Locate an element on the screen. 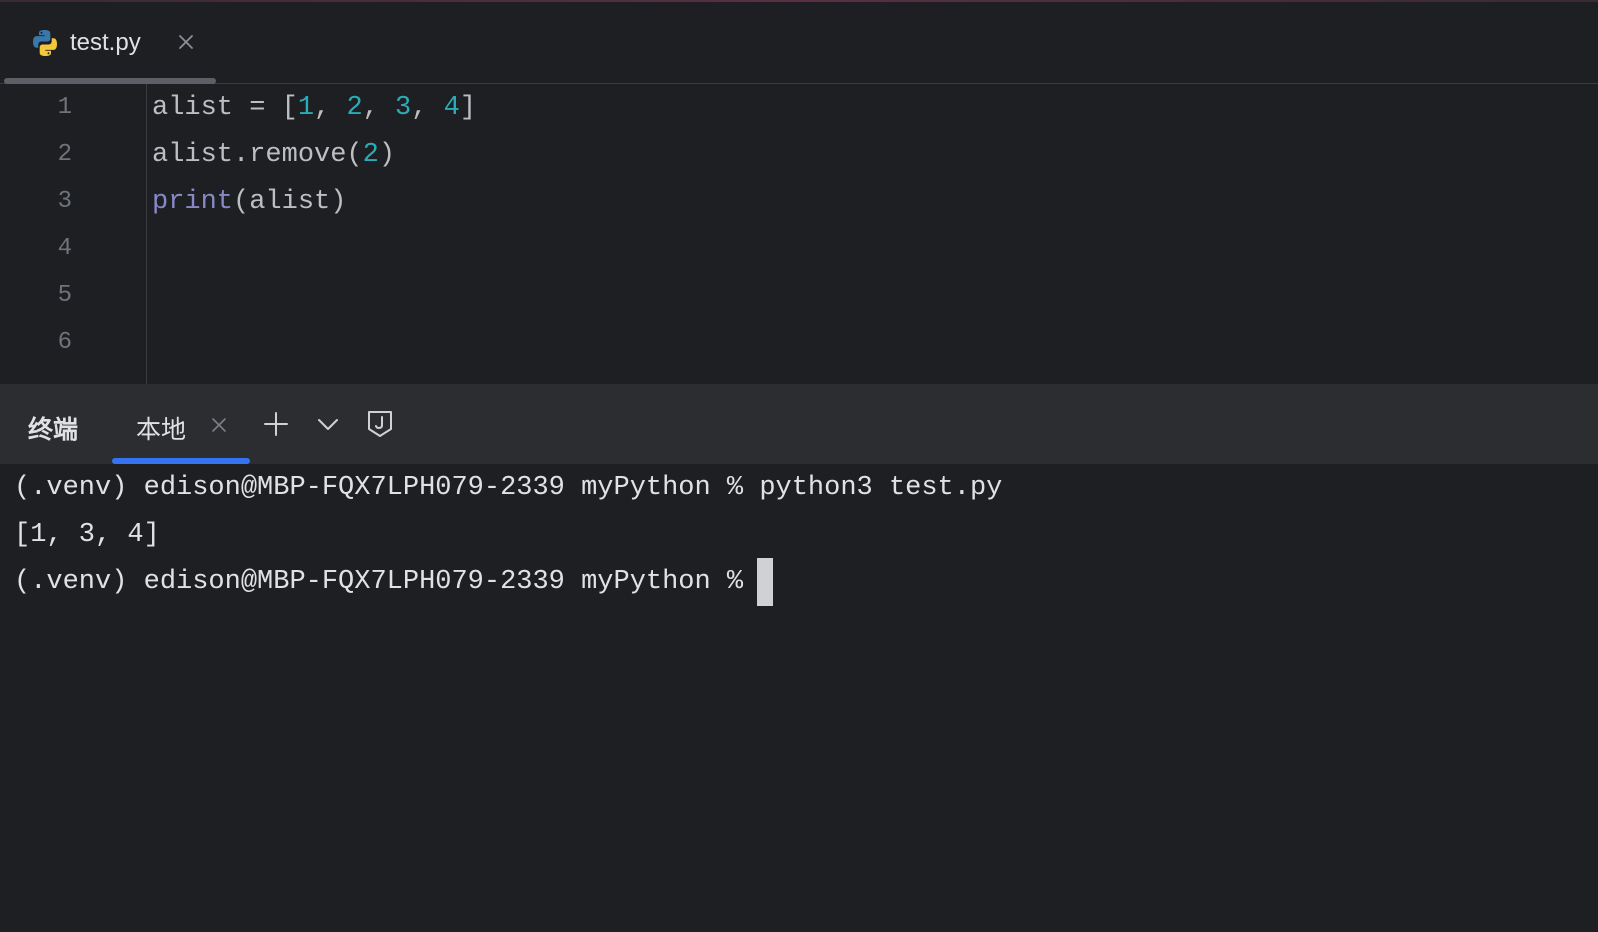 Image resolution: width=1598 pixels, height=932 pixels. terminal-options-dropdown is located at coordinates (328, 424).